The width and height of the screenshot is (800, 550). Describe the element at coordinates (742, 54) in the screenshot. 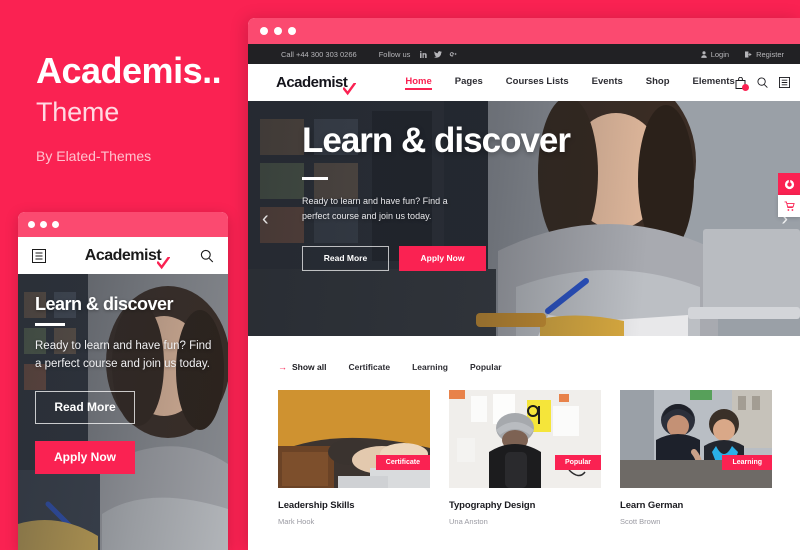

I see `topbar-right-group: Login Register` at that location.